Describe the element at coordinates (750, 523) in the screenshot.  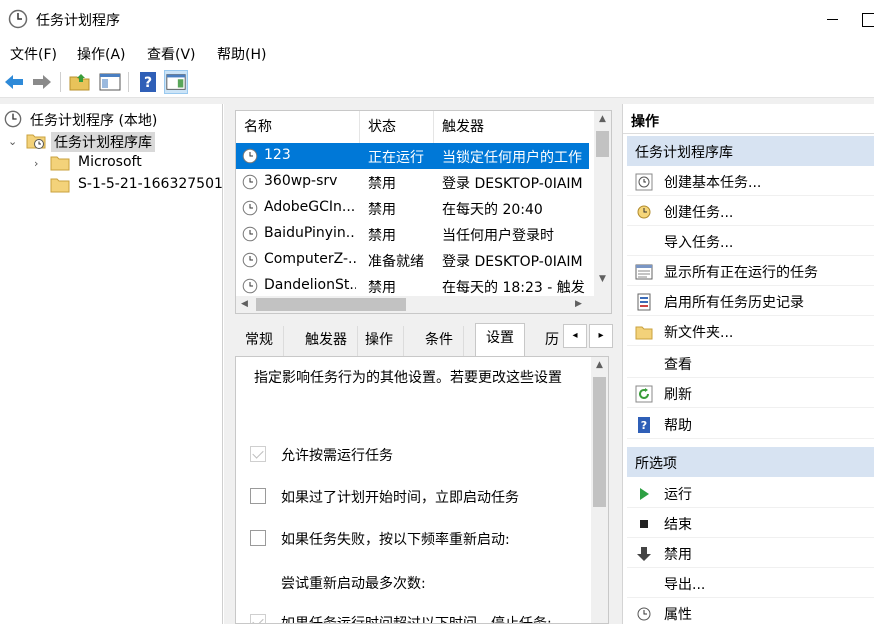
I see `action-end: 结束` at that location.